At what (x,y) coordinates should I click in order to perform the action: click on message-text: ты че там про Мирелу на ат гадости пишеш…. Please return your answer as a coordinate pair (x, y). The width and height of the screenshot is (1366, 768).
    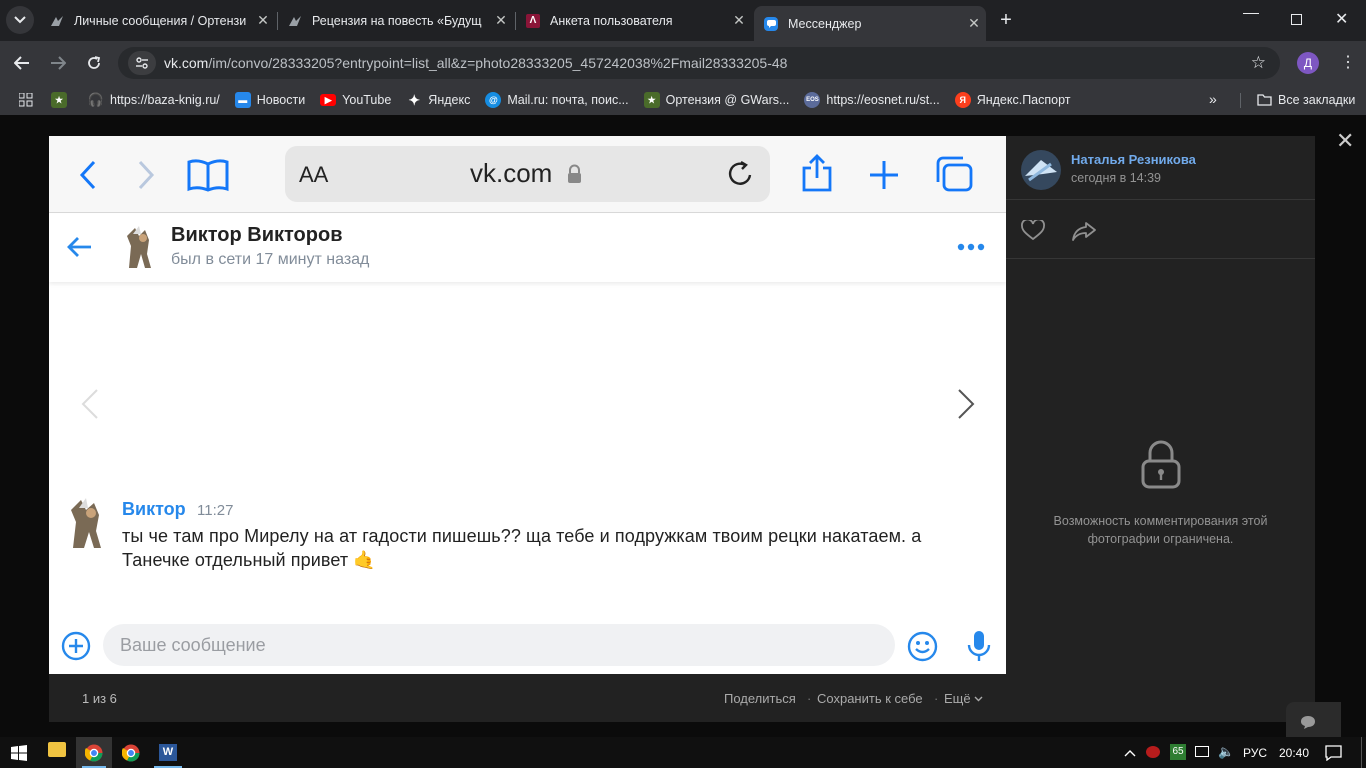
    Looking at the image, I should click on (521, 548).